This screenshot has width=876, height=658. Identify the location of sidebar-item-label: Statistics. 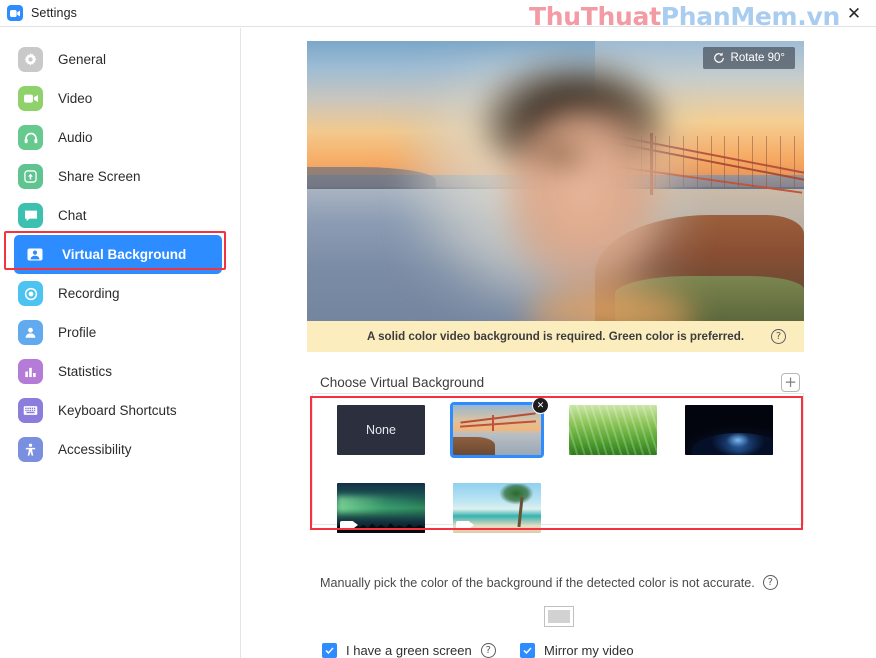
(85, 371).